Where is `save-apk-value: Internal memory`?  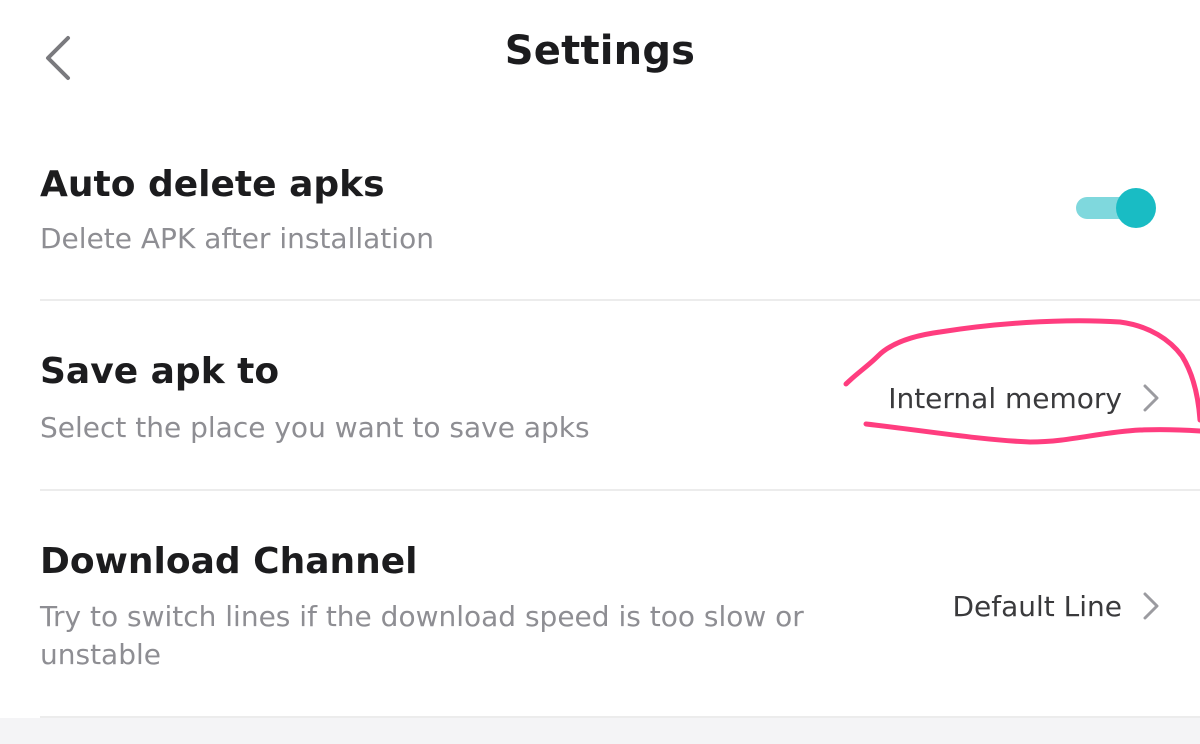 save-apk-value: Internal memory is located at coordinates (1005, 398).